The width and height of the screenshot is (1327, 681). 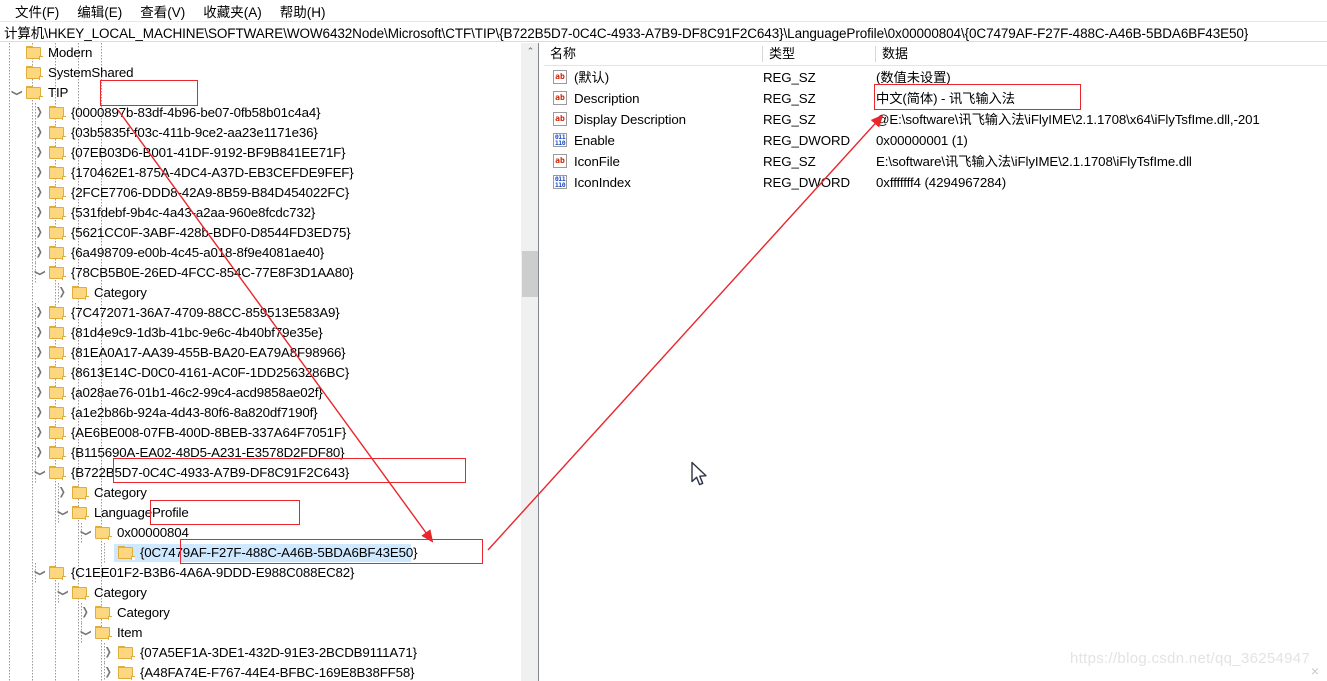 I want to click on tree-node: {A48FA74E-F767-44E4-BFBC-169E8B38FF58}, so click(x=260, y=672).